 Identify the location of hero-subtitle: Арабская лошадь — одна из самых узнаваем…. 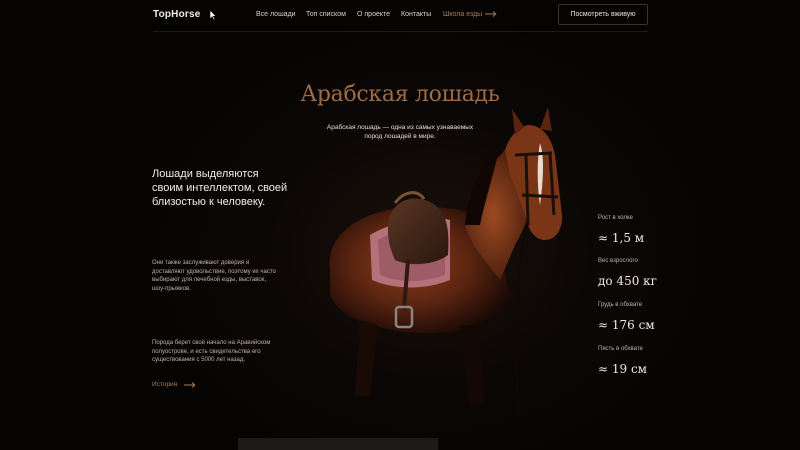
(400, 132).